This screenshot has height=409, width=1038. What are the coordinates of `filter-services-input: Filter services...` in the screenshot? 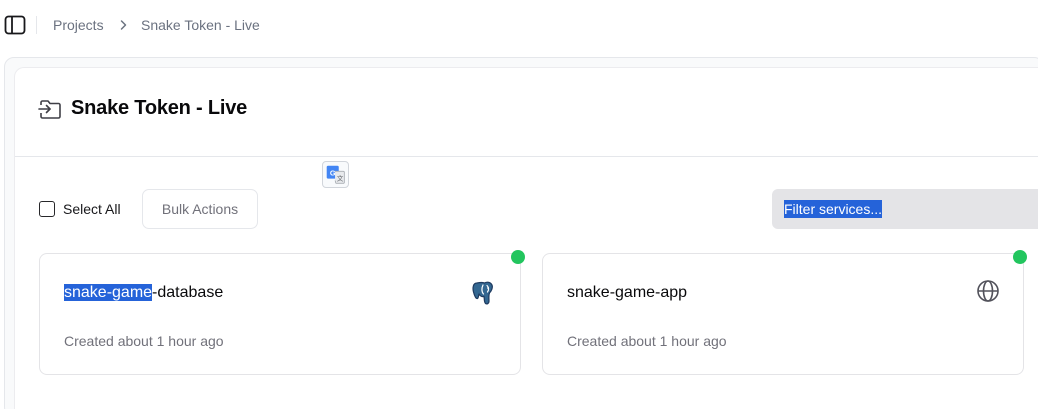 It's located at (905, 209).